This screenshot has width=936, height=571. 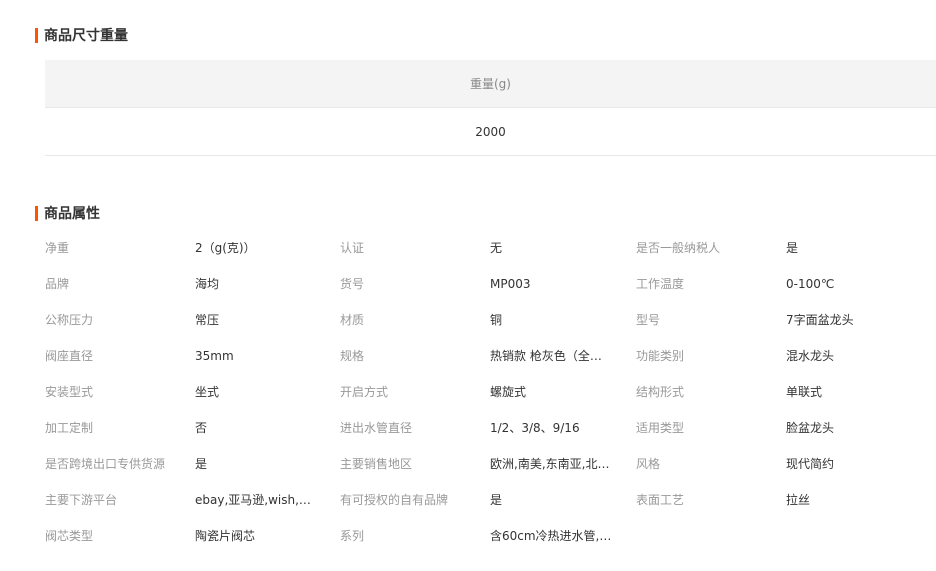 What do you see at coordinates (490, 132) in the screenshot?
I see `weight-value-cell: 2000` at bounding box center [490, 132].